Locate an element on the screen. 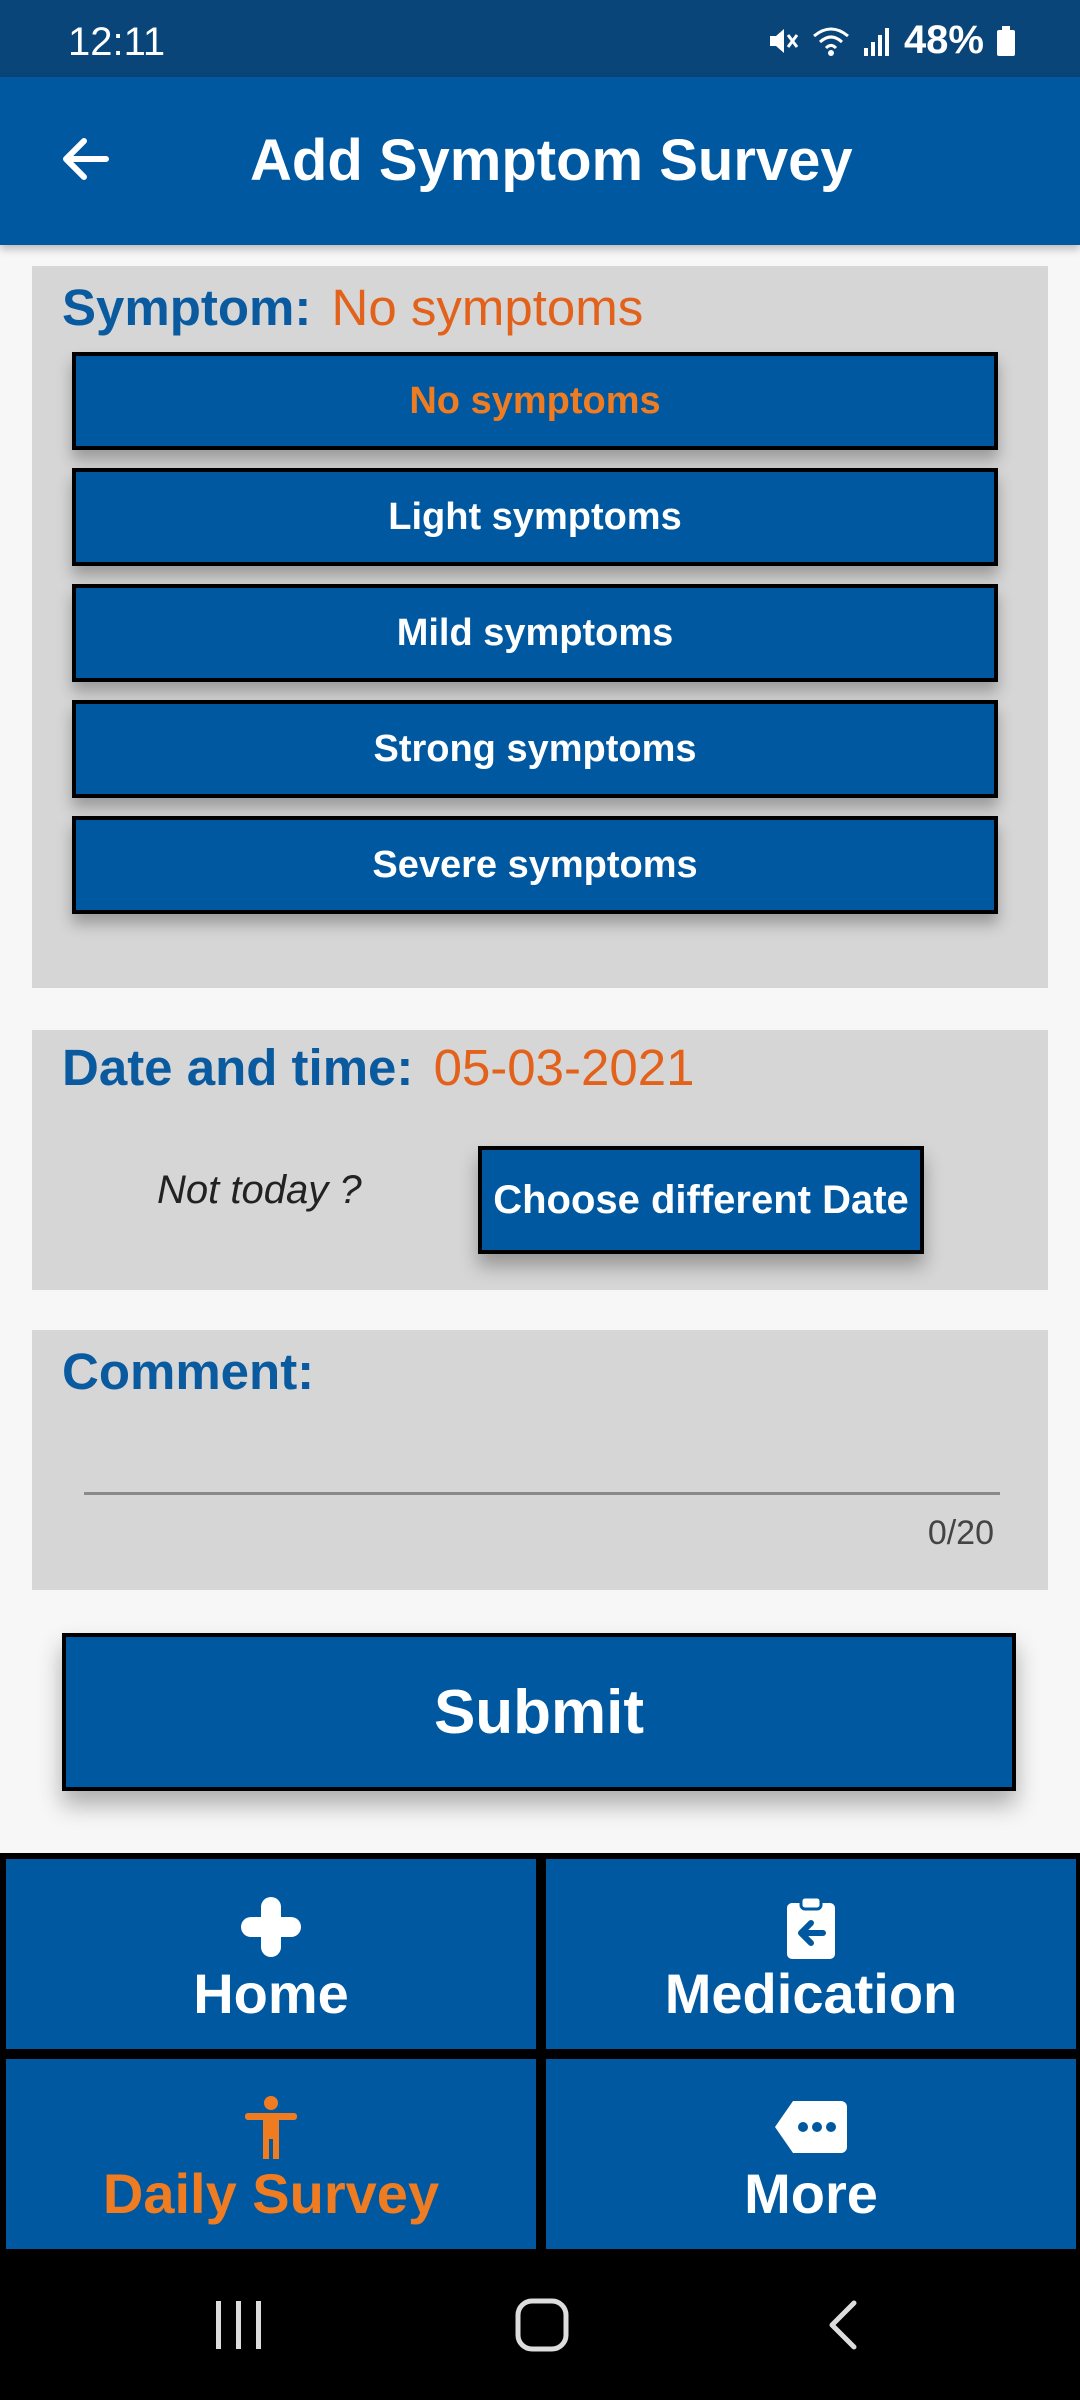  tab-medication: Medication is located at coordinates (811, 1954).